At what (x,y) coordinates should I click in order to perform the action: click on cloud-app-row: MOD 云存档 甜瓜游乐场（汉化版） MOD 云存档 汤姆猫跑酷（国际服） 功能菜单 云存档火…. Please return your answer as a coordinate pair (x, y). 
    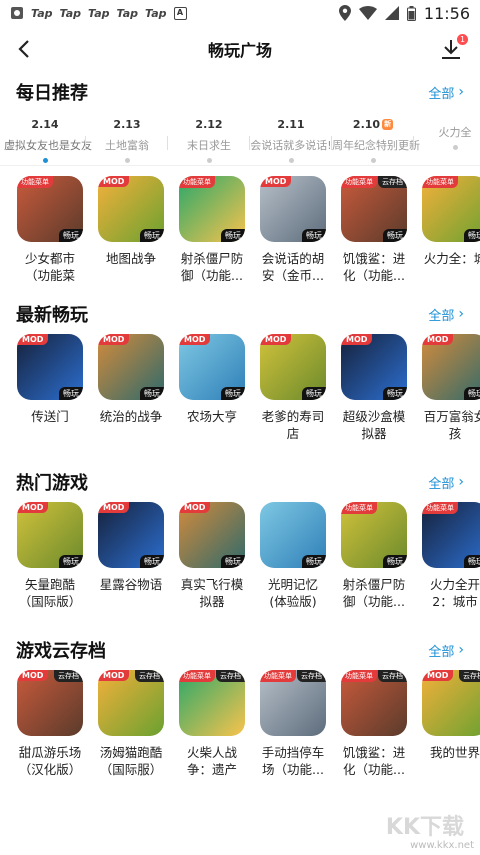
    Looking at the image, I should click on (240, 729).